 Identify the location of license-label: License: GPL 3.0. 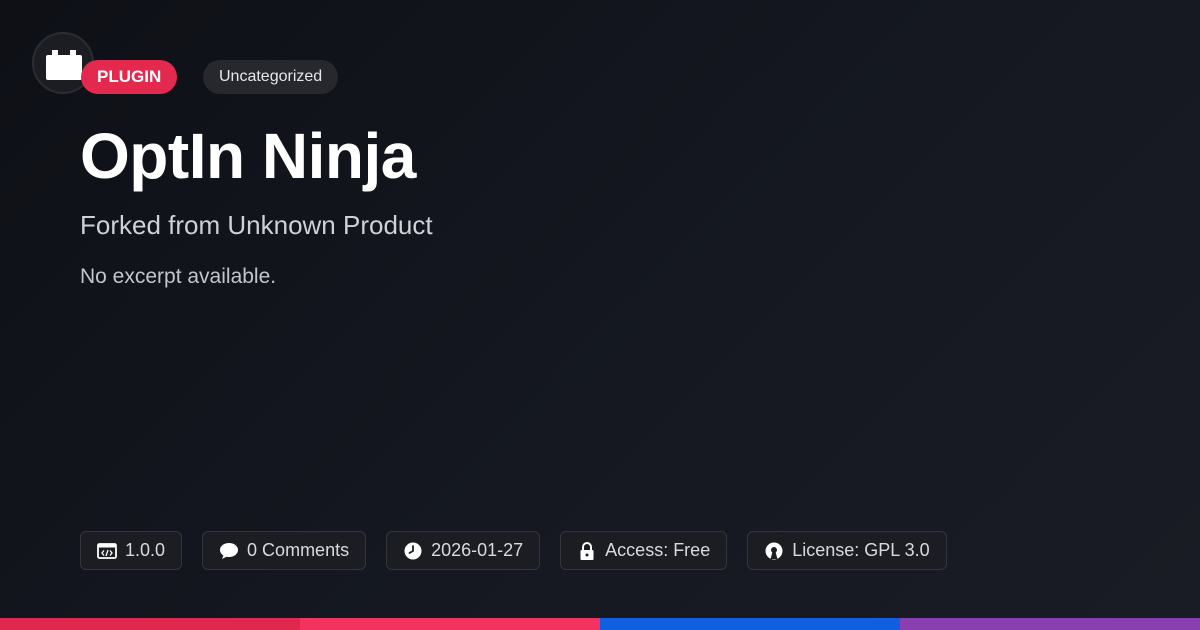
(861, 550).